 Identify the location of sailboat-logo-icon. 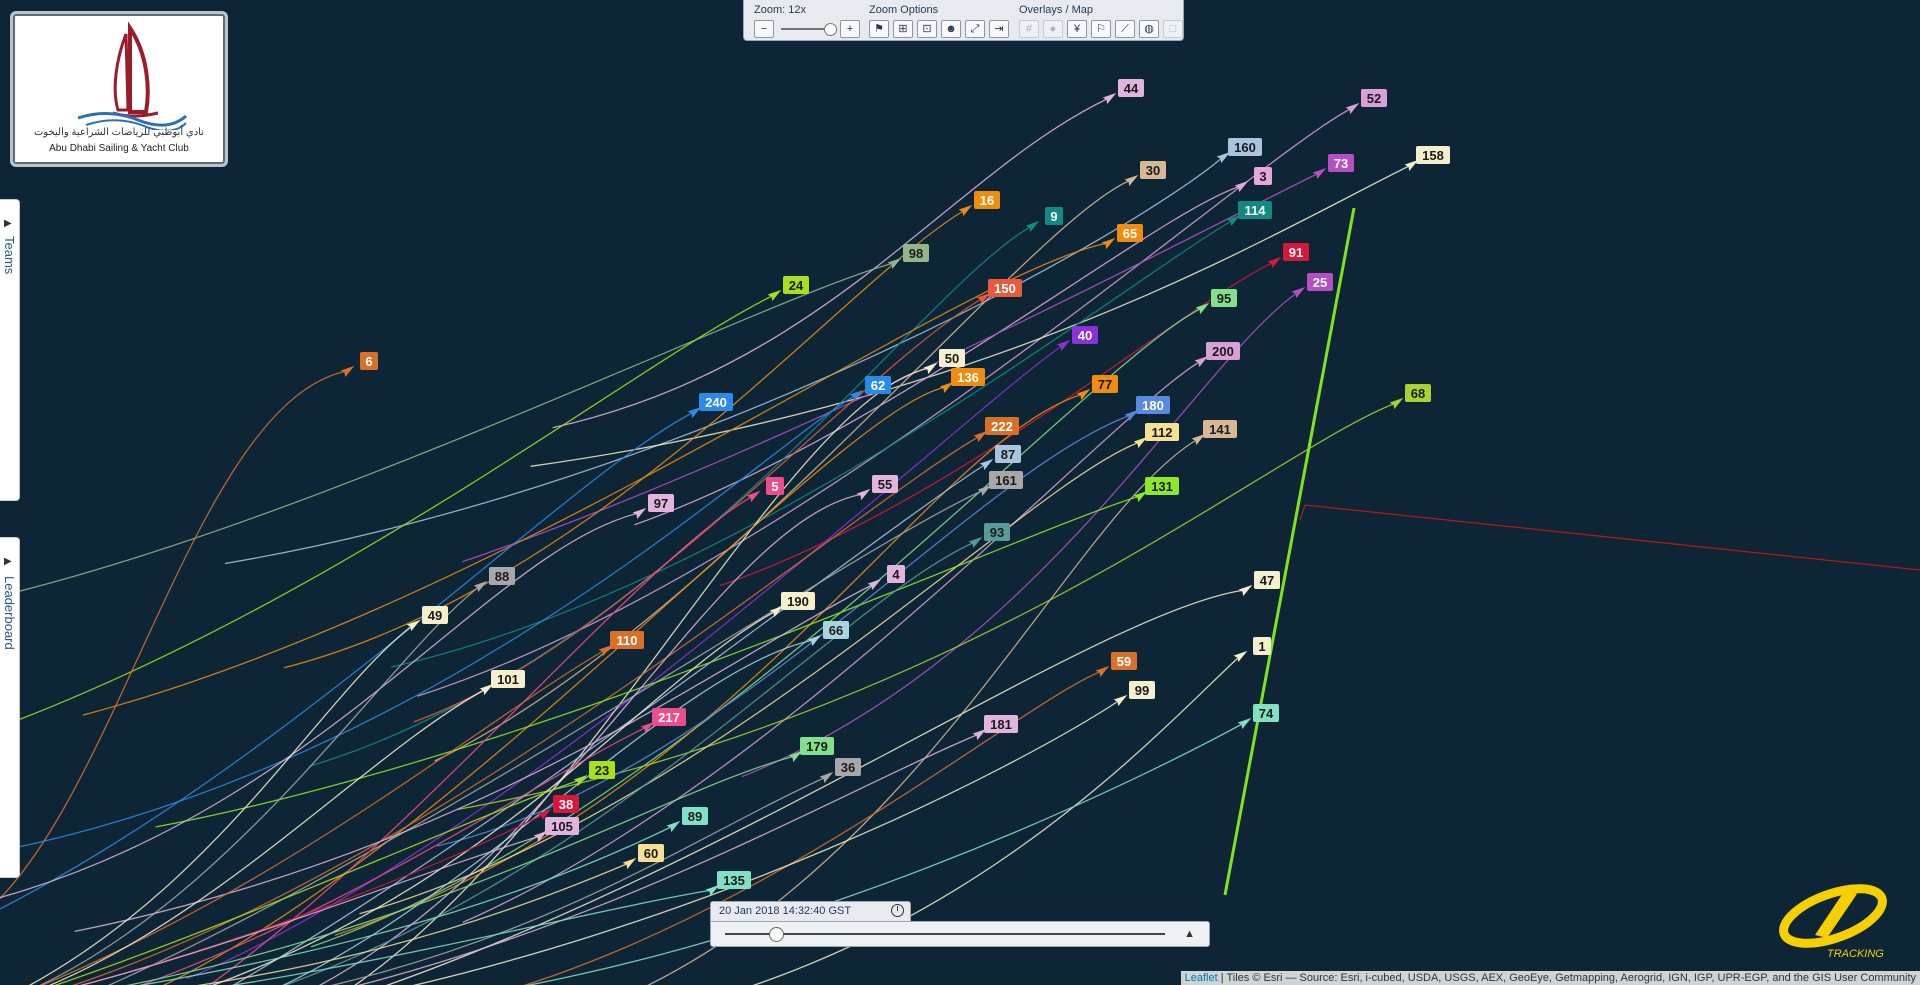
(132, 75).